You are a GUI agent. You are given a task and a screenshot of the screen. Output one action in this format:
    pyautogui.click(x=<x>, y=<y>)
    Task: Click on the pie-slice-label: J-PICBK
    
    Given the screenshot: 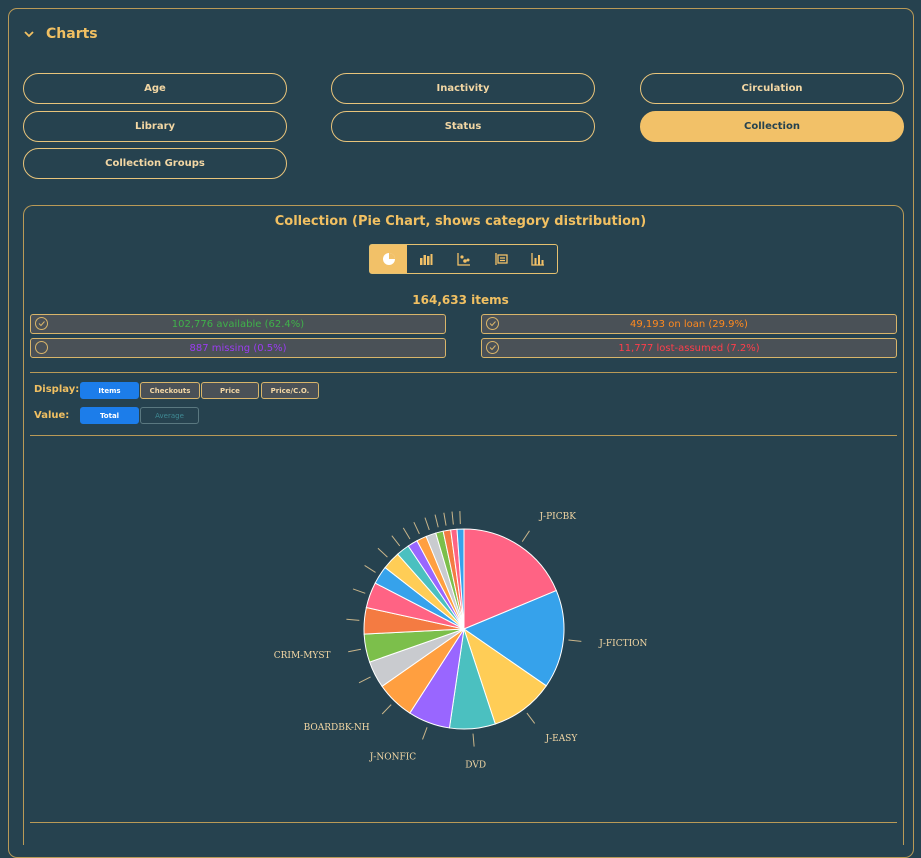 What is the action you would take?
    pyautogui.click(x=557, y=517)
    